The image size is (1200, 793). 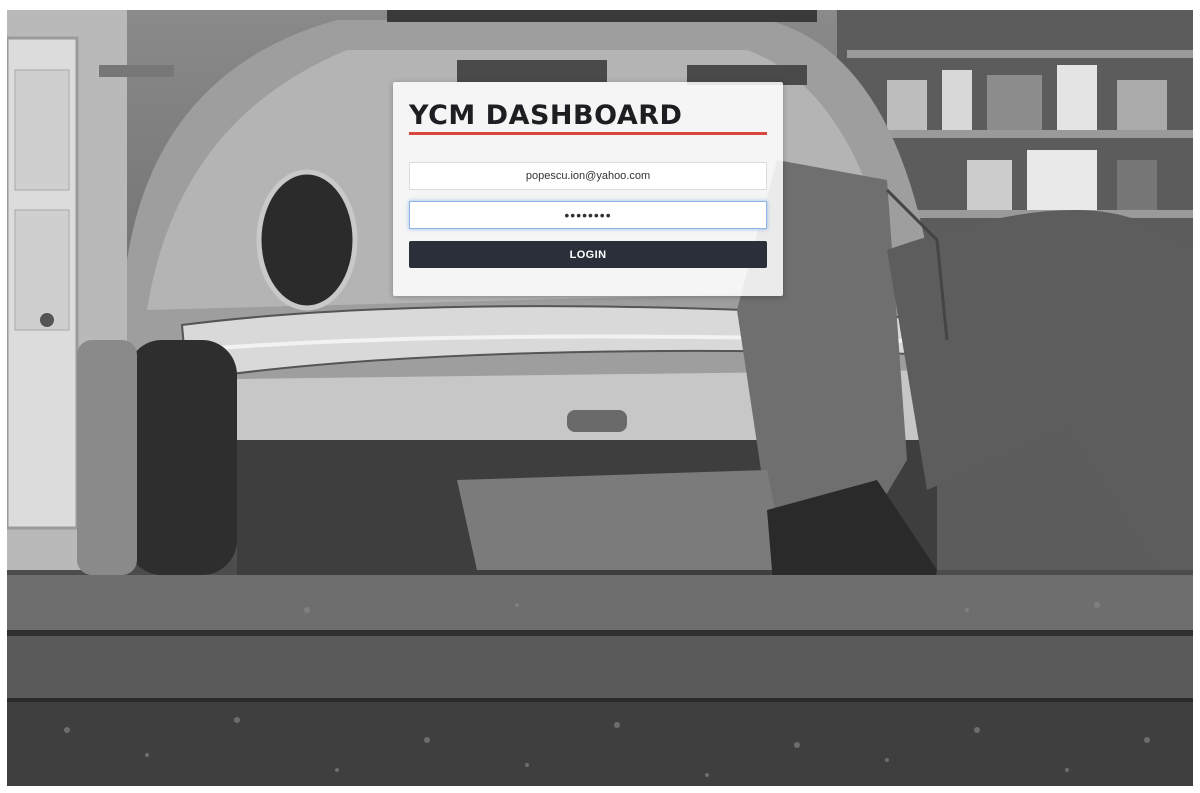 I want to click on password-field, so click(x=588, y=215).